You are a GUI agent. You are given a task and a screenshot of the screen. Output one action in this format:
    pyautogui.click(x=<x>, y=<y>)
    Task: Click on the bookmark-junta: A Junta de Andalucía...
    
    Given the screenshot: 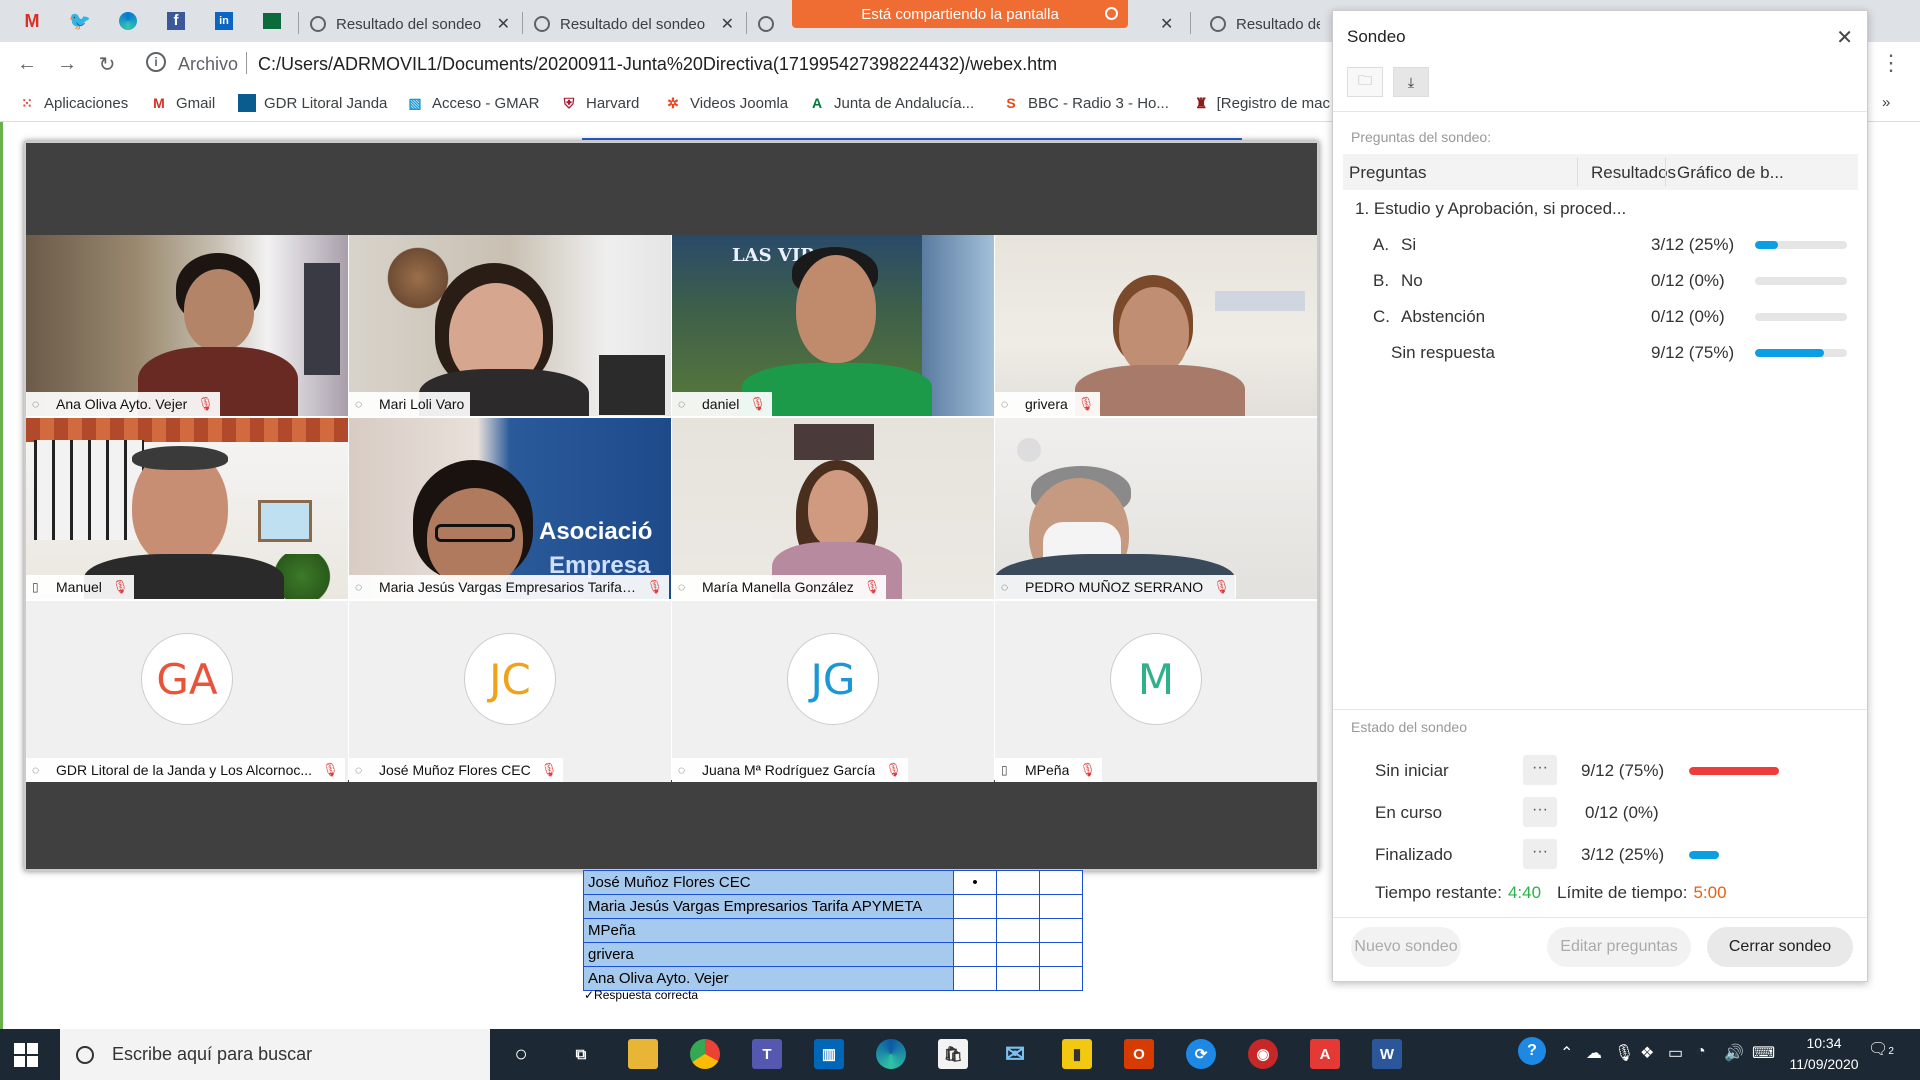 What is the action you would take?
    pyautogui.click(x=891, y=103)
    